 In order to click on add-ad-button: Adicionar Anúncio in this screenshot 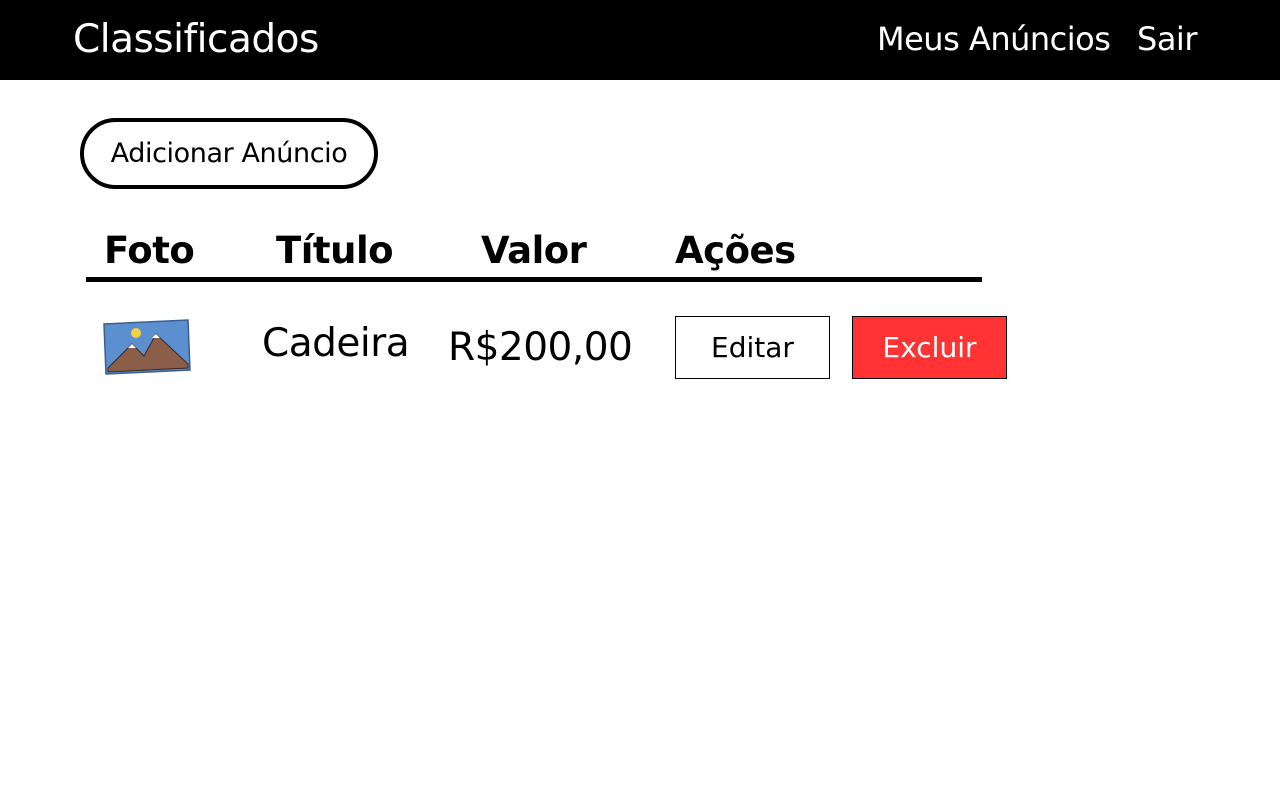, I will do `click(229, 153)`.